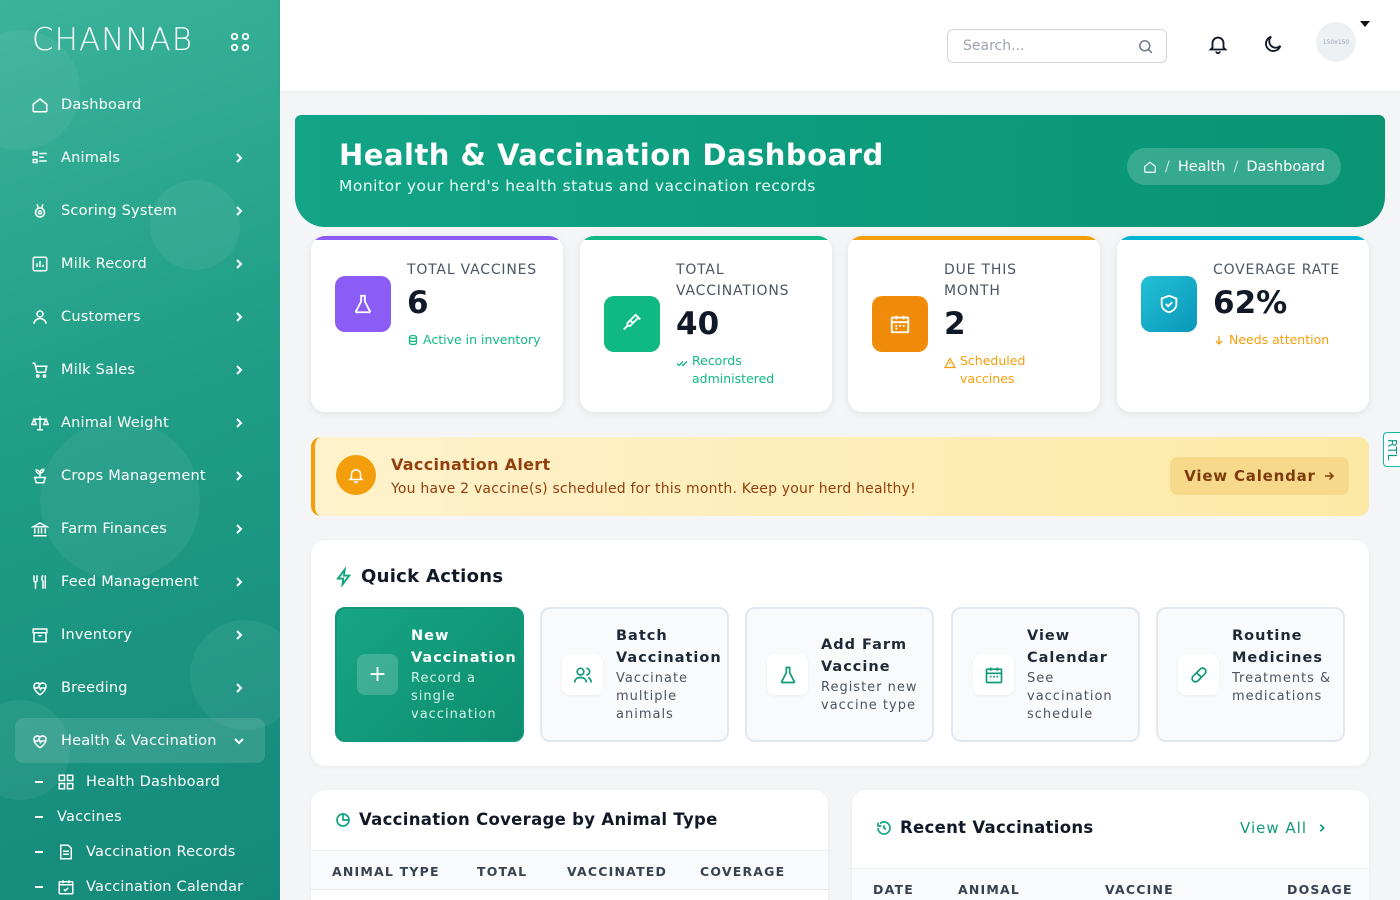  What do you see at coordinates (112, 40) in the screenshot?
I see `brand-logo: CHANNAB` at bounding box center [112, 40].